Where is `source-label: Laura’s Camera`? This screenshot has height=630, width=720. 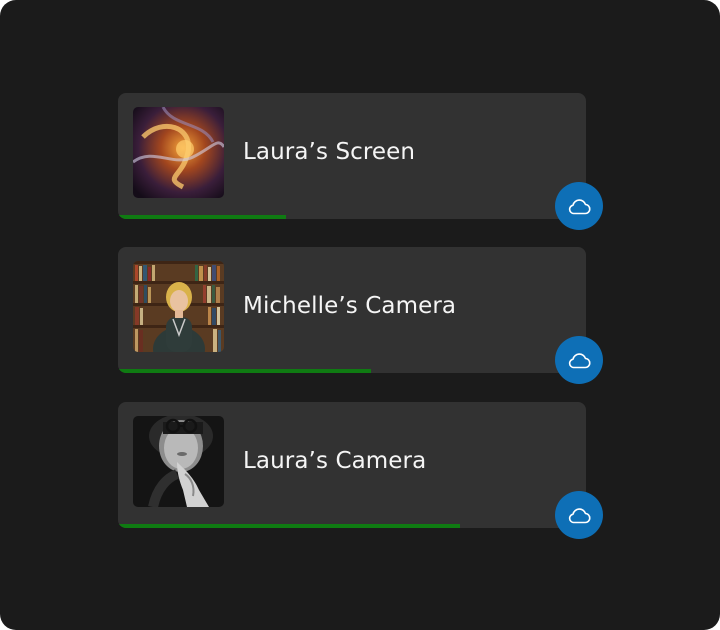 source-label: Laura’s Camera is located at coordinates (335, 461).